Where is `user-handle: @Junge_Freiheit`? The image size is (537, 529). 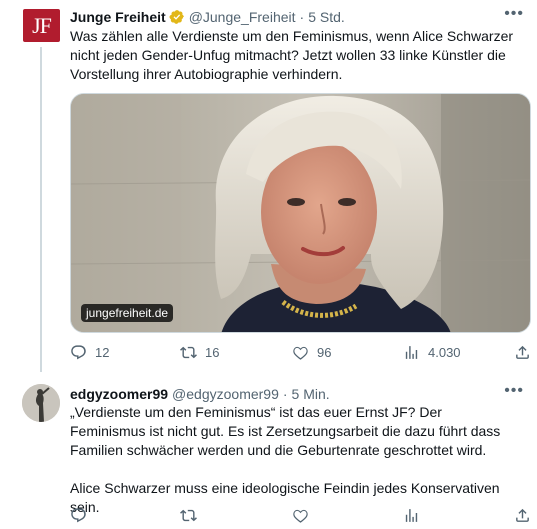
user-handle: @Junge_Freiheit is located at coordinates (242, 17).